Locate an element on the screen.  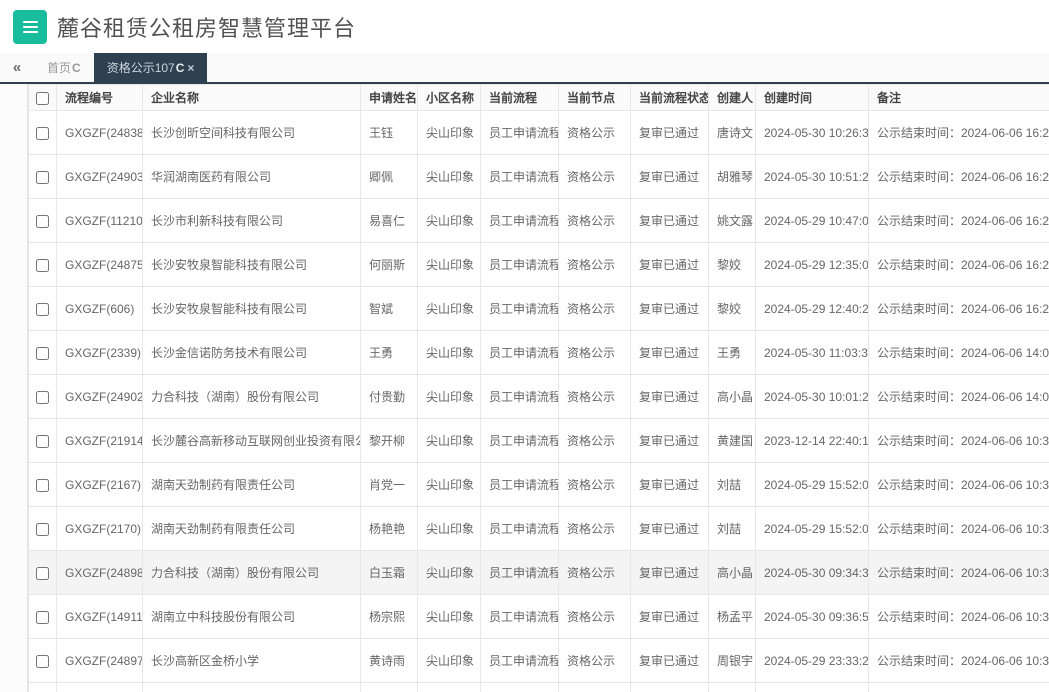
cell-creator: 周银宇 is located at coordinates (732, 660).